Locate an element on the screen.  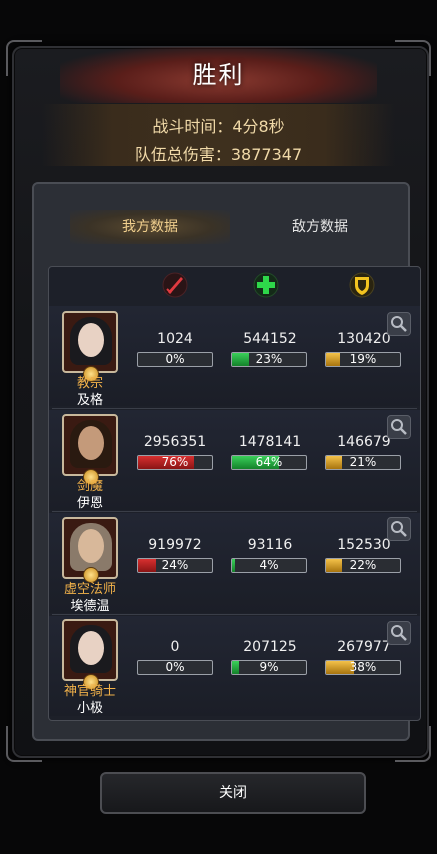
heal-share-bar: 4% is located at coordinates (269, 565).